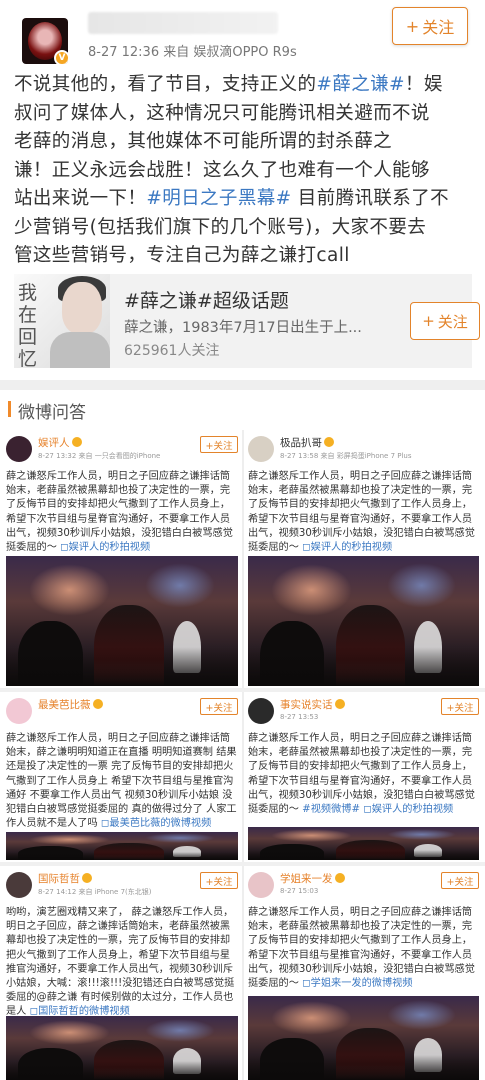 This screenshot has width=485, height=1080. Describe the element at coordinates (99, 456) in the screenshot. I see `card-meta: 8-27 13:32 来自 一只会看图的iPhone` at that location.